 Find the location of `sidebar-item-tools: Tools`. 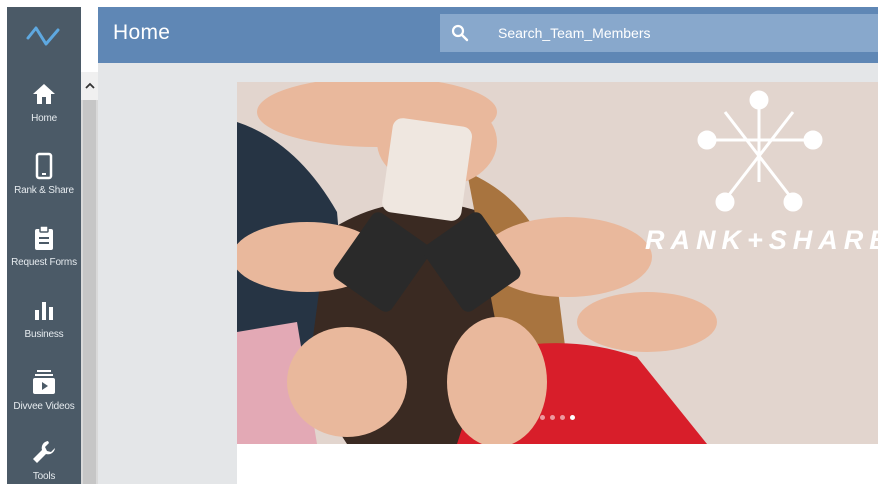

sidebar-item-tools: Tools is located at coordinates (44, 465).